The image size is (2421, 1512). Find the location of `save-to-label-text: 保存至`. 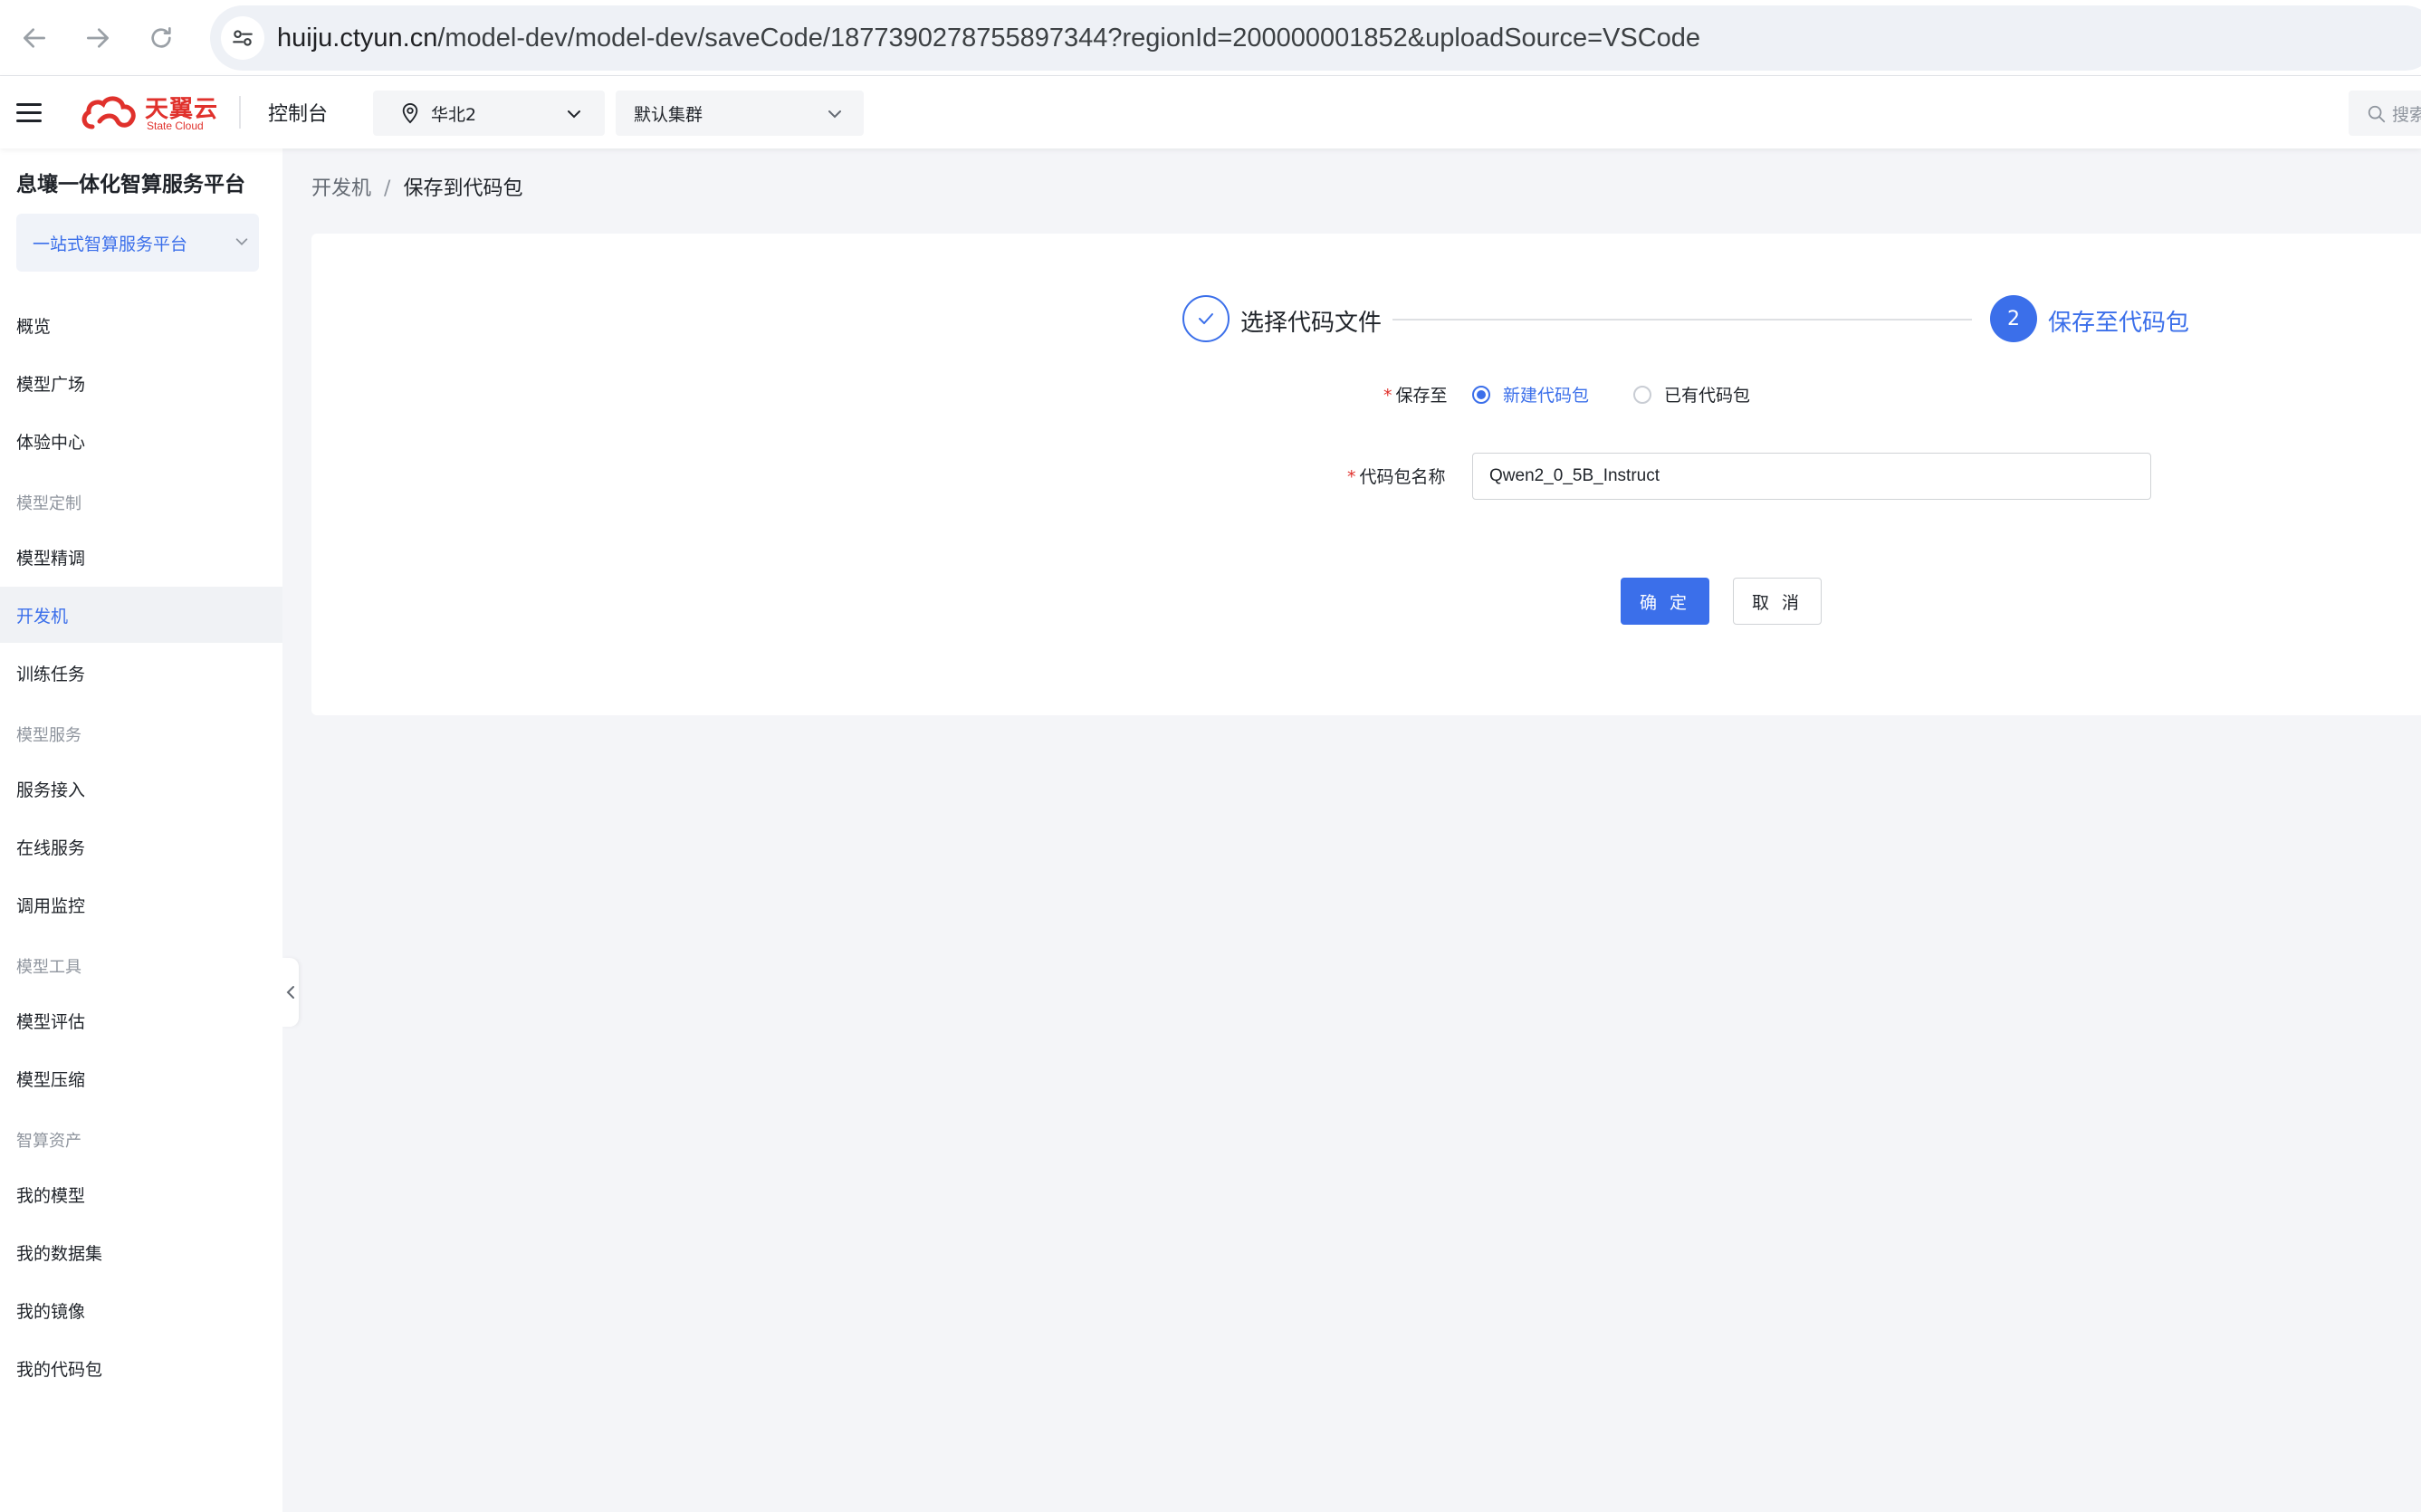

save-to-label-text: 保存至 is located at coordinates (1421, 396).